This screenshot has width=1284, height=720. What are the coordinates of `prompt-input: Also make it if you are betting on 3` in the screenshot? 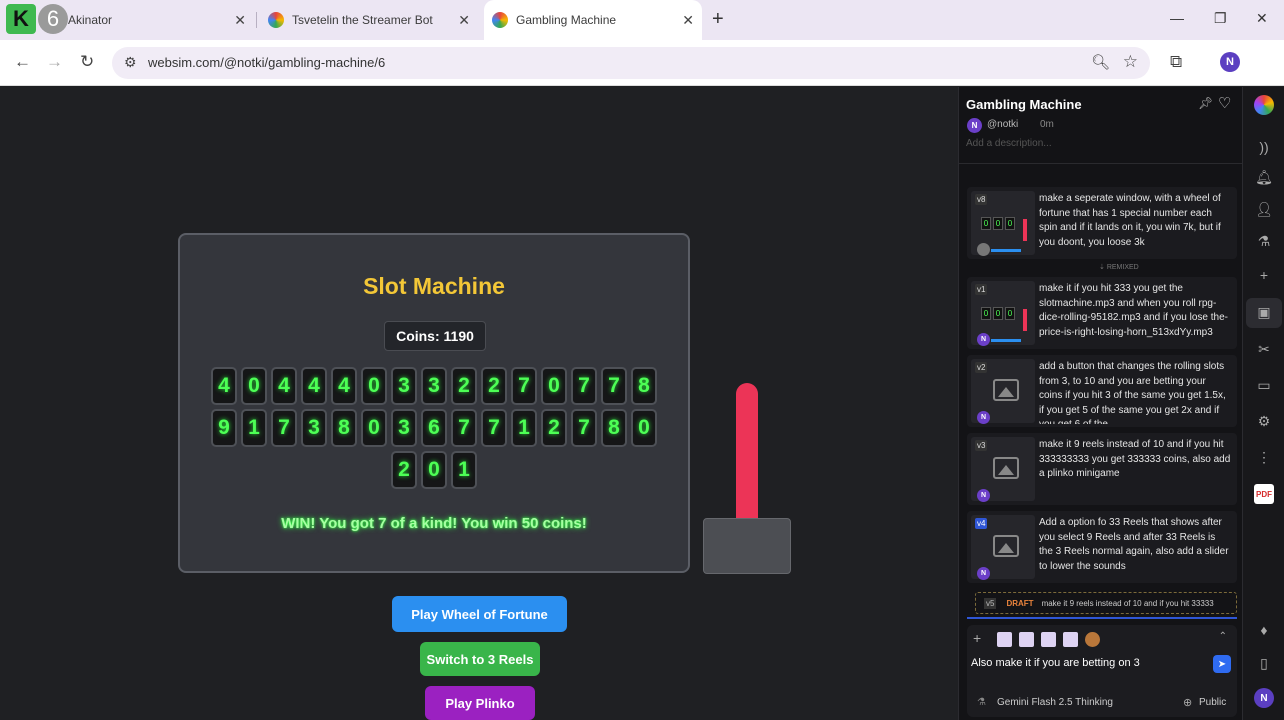 It's located at (1055, 663).